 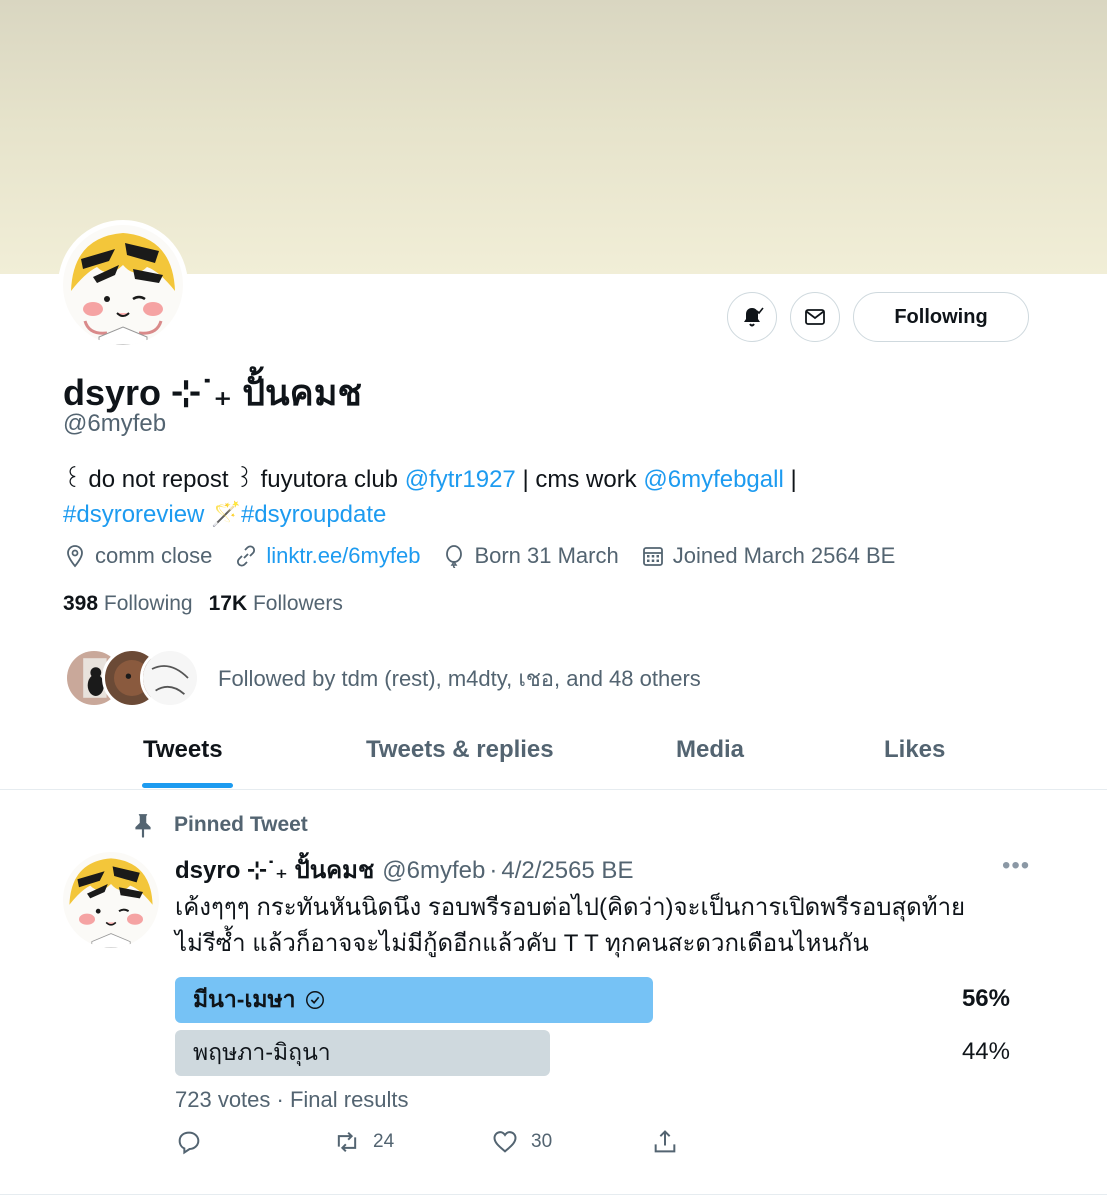 I want to click on pin-icon, so click(x=143, y=826).